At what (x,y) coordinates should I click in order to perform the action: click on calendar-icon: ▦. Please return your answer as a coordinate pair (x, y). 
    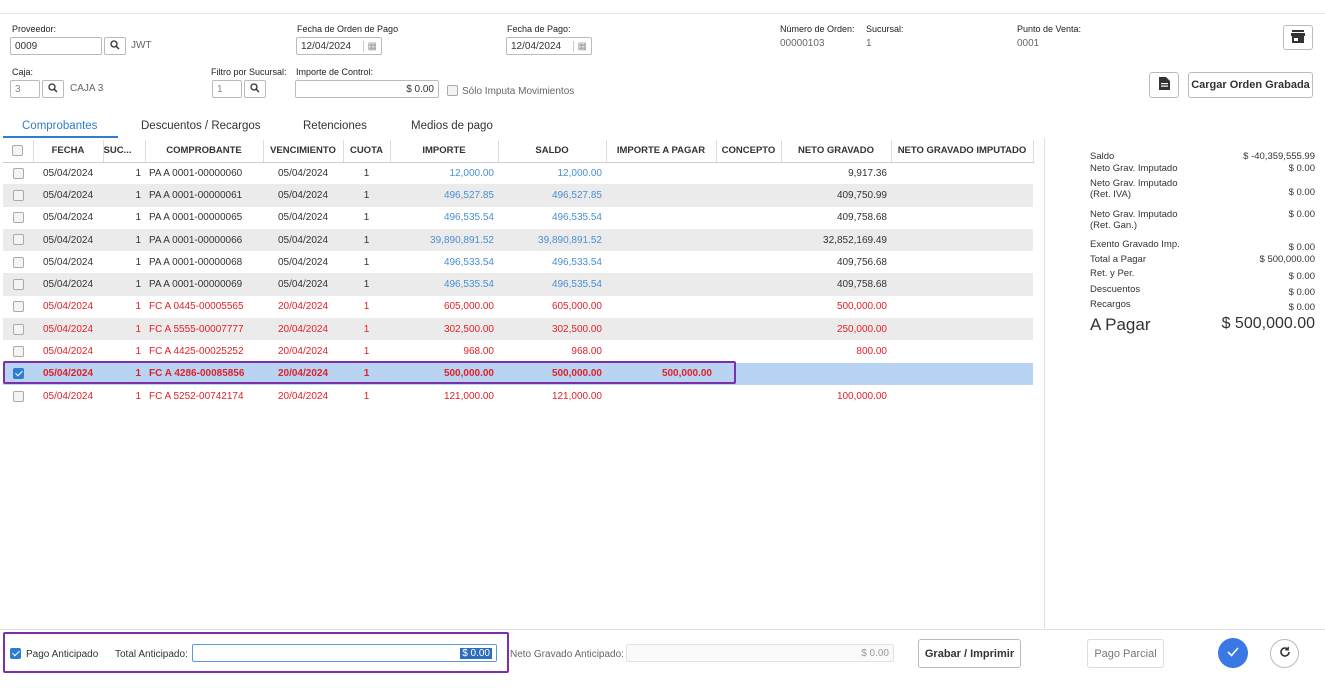
    Looking at the image, I should click on (369, 46).